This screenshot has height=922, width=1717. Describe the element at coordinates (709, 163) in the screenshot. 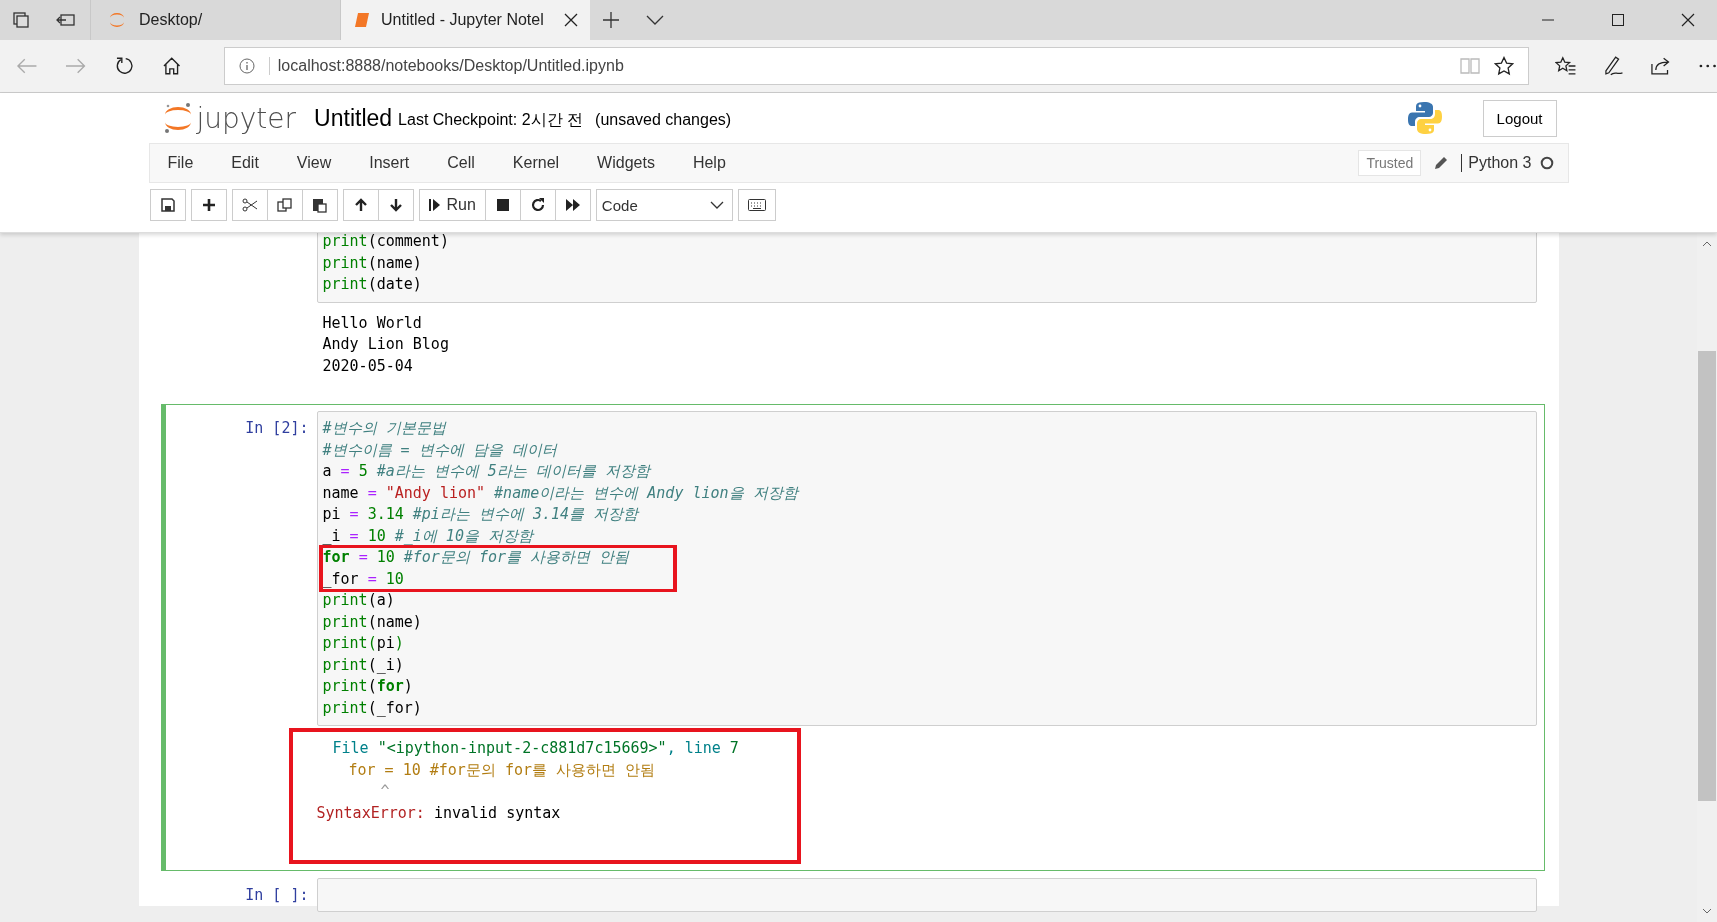

I see `menu-item: Help` at that location.